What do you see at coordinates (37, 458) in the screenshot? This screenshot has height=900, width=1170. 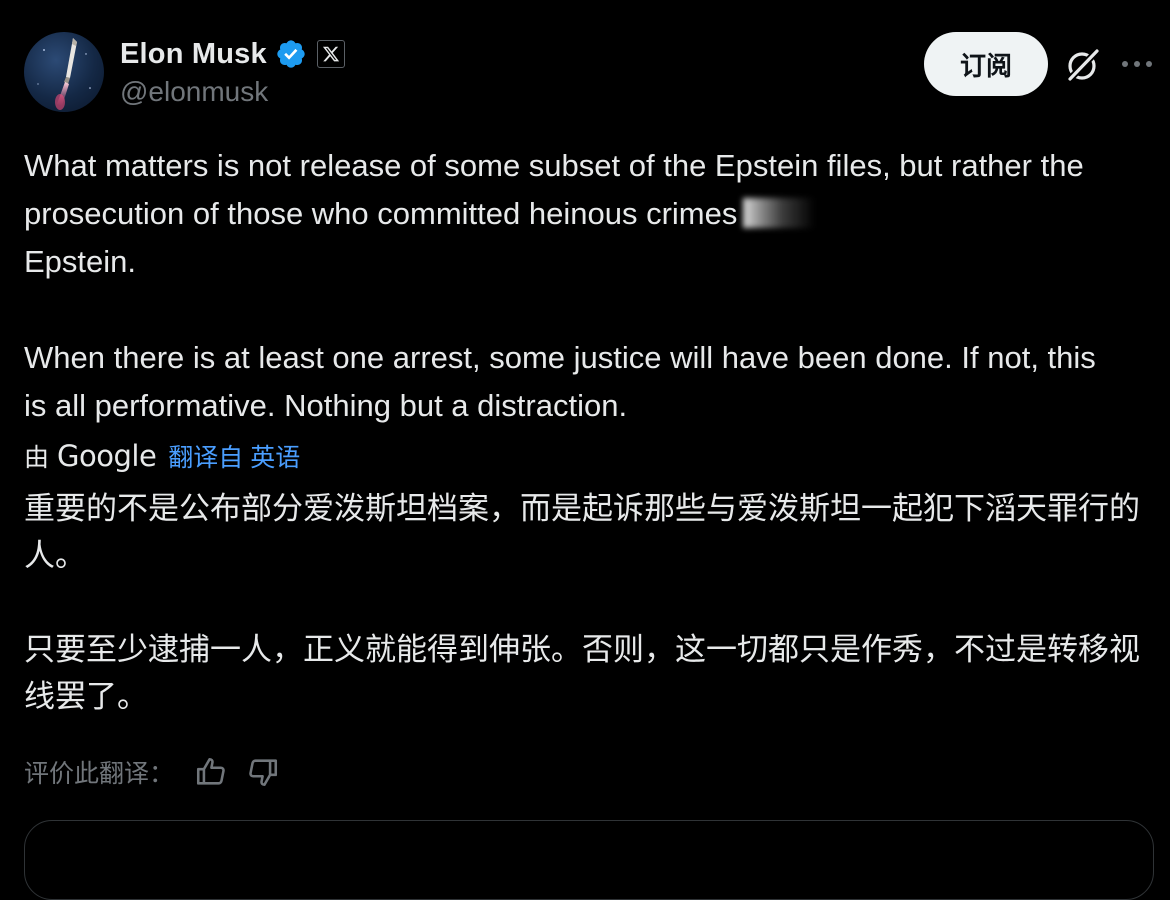 I see `translated-by-label: 由` at bounding box center [37, 458].